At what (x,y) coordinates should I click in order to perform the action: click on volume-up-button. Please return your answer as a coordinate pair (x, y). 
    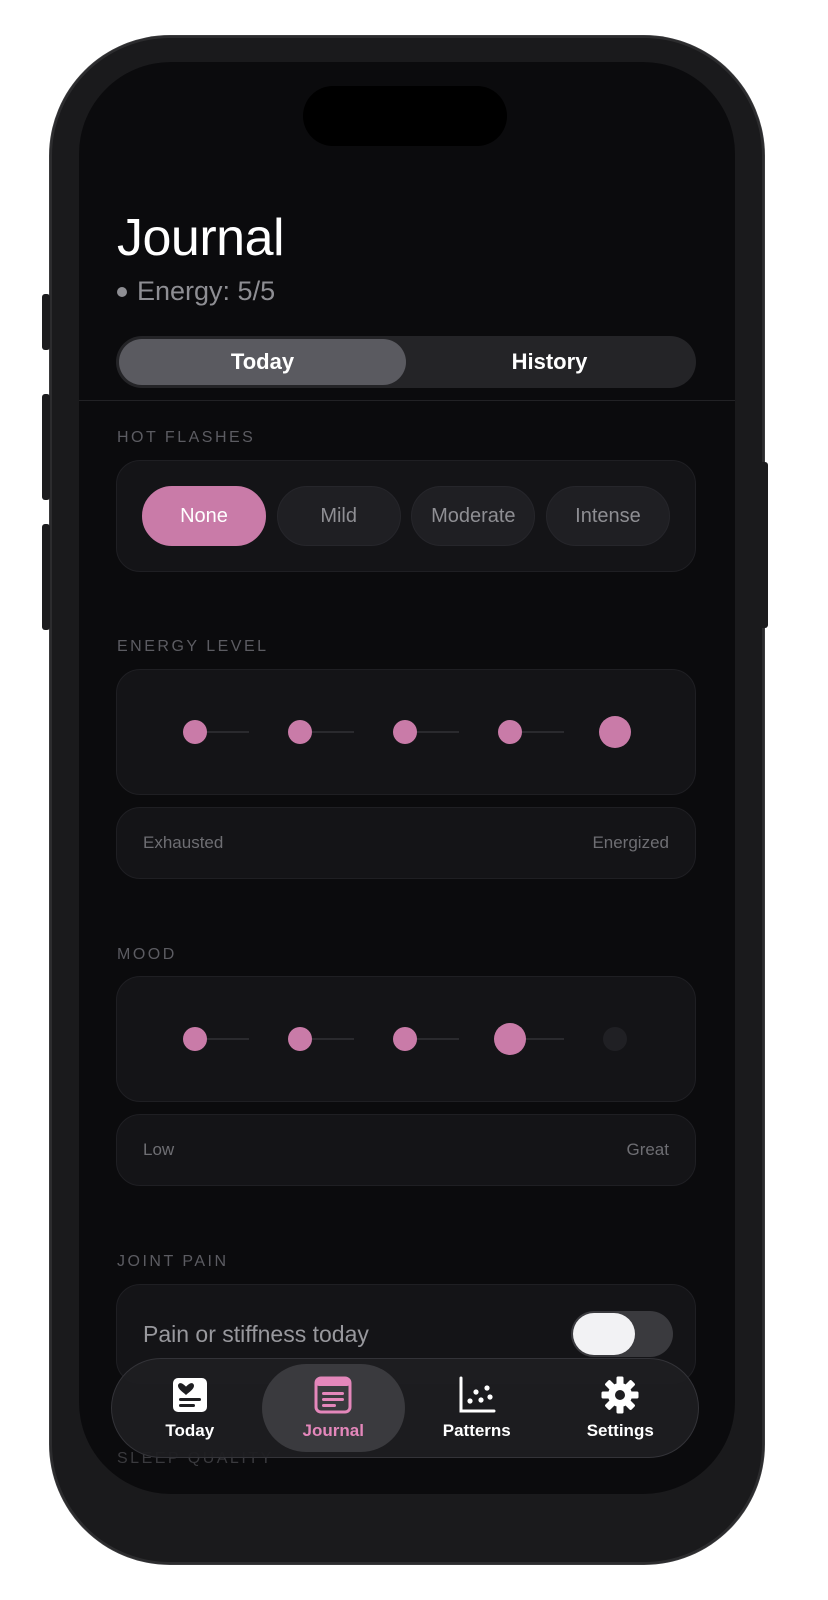
    Looking at the image, I should click on (46, 447).